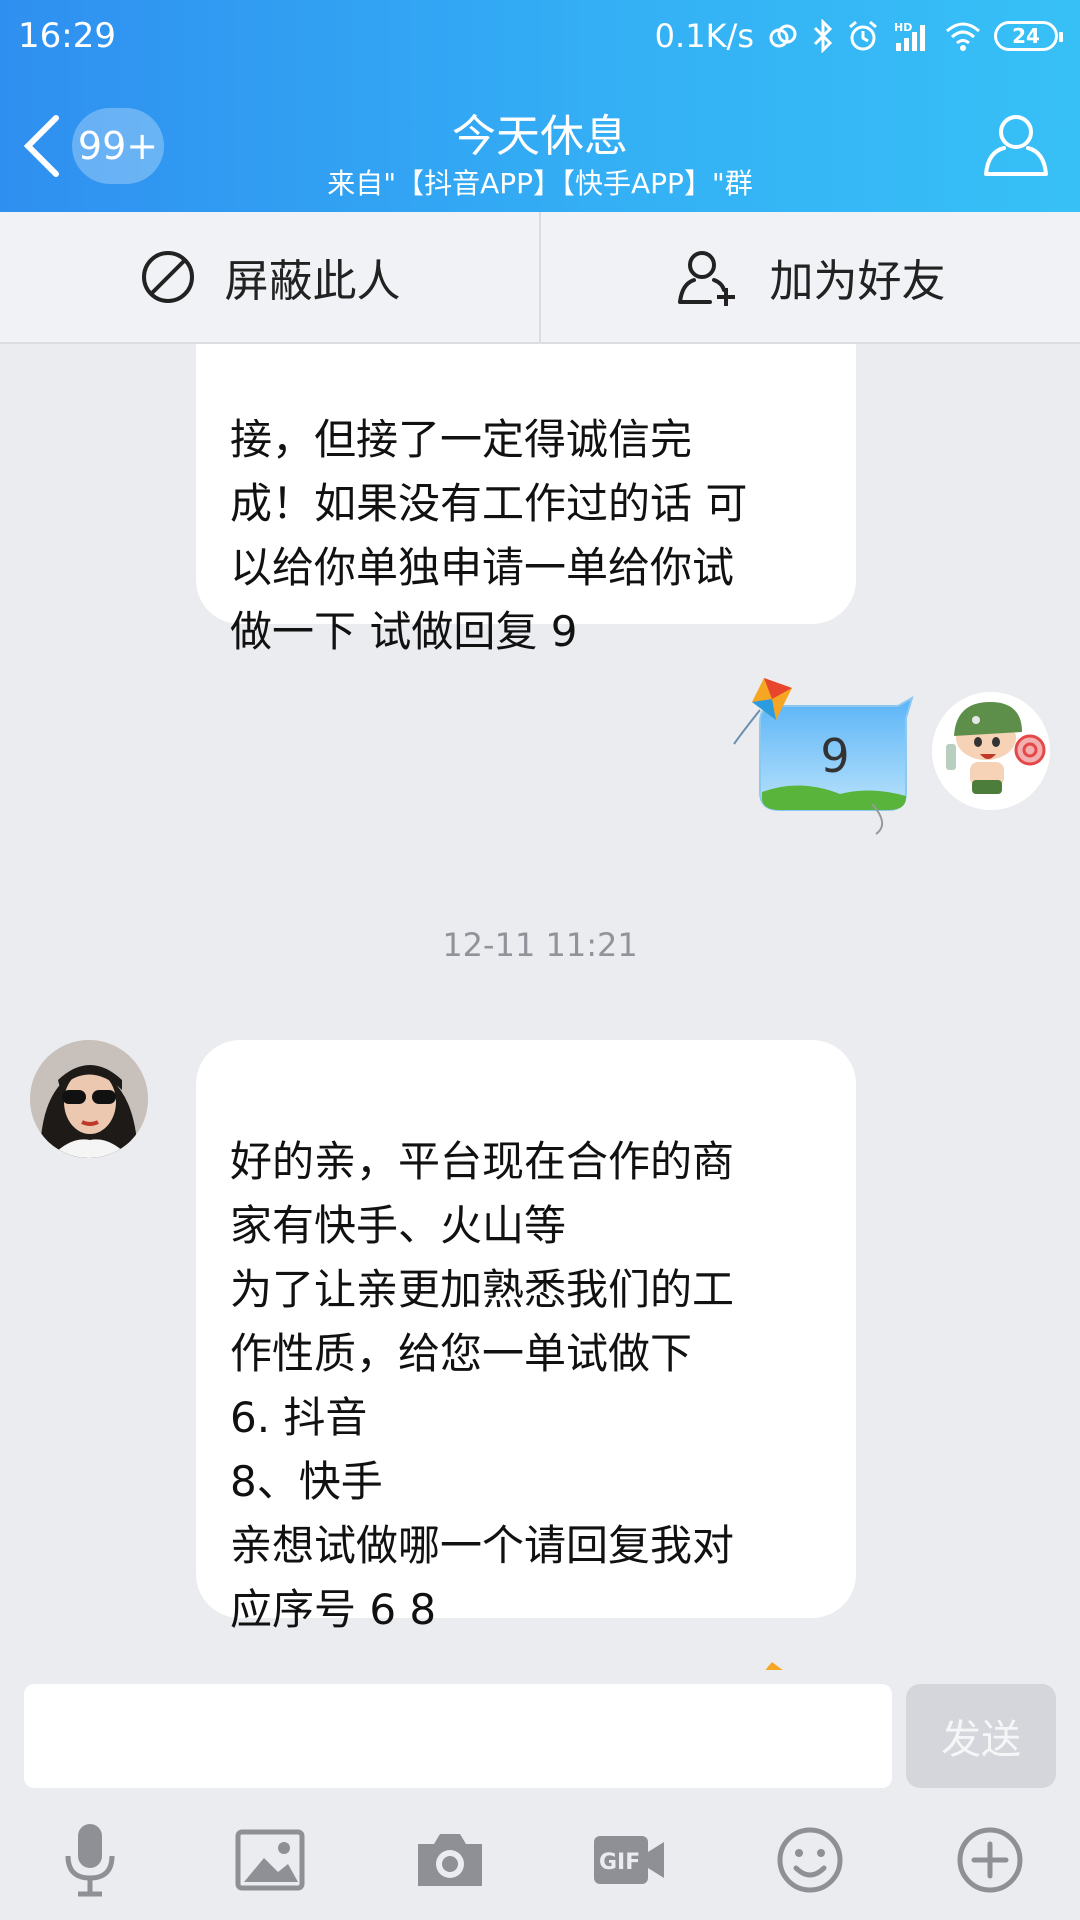 The width and height of the screenshot is (1080, 1920). What do you see at coordinates (990, 1860) in the screenshot?
I see `plus-icon` at bounding box center [990, 1860].